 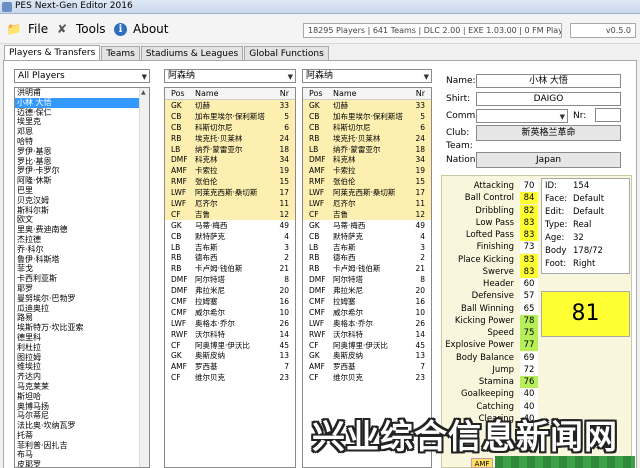 What do you see at coordinates (230, 116) in the screenshot?
I see `roster-row: CB 加布里埃尔·保利斯塔 5` at bounding box center [230, 116].